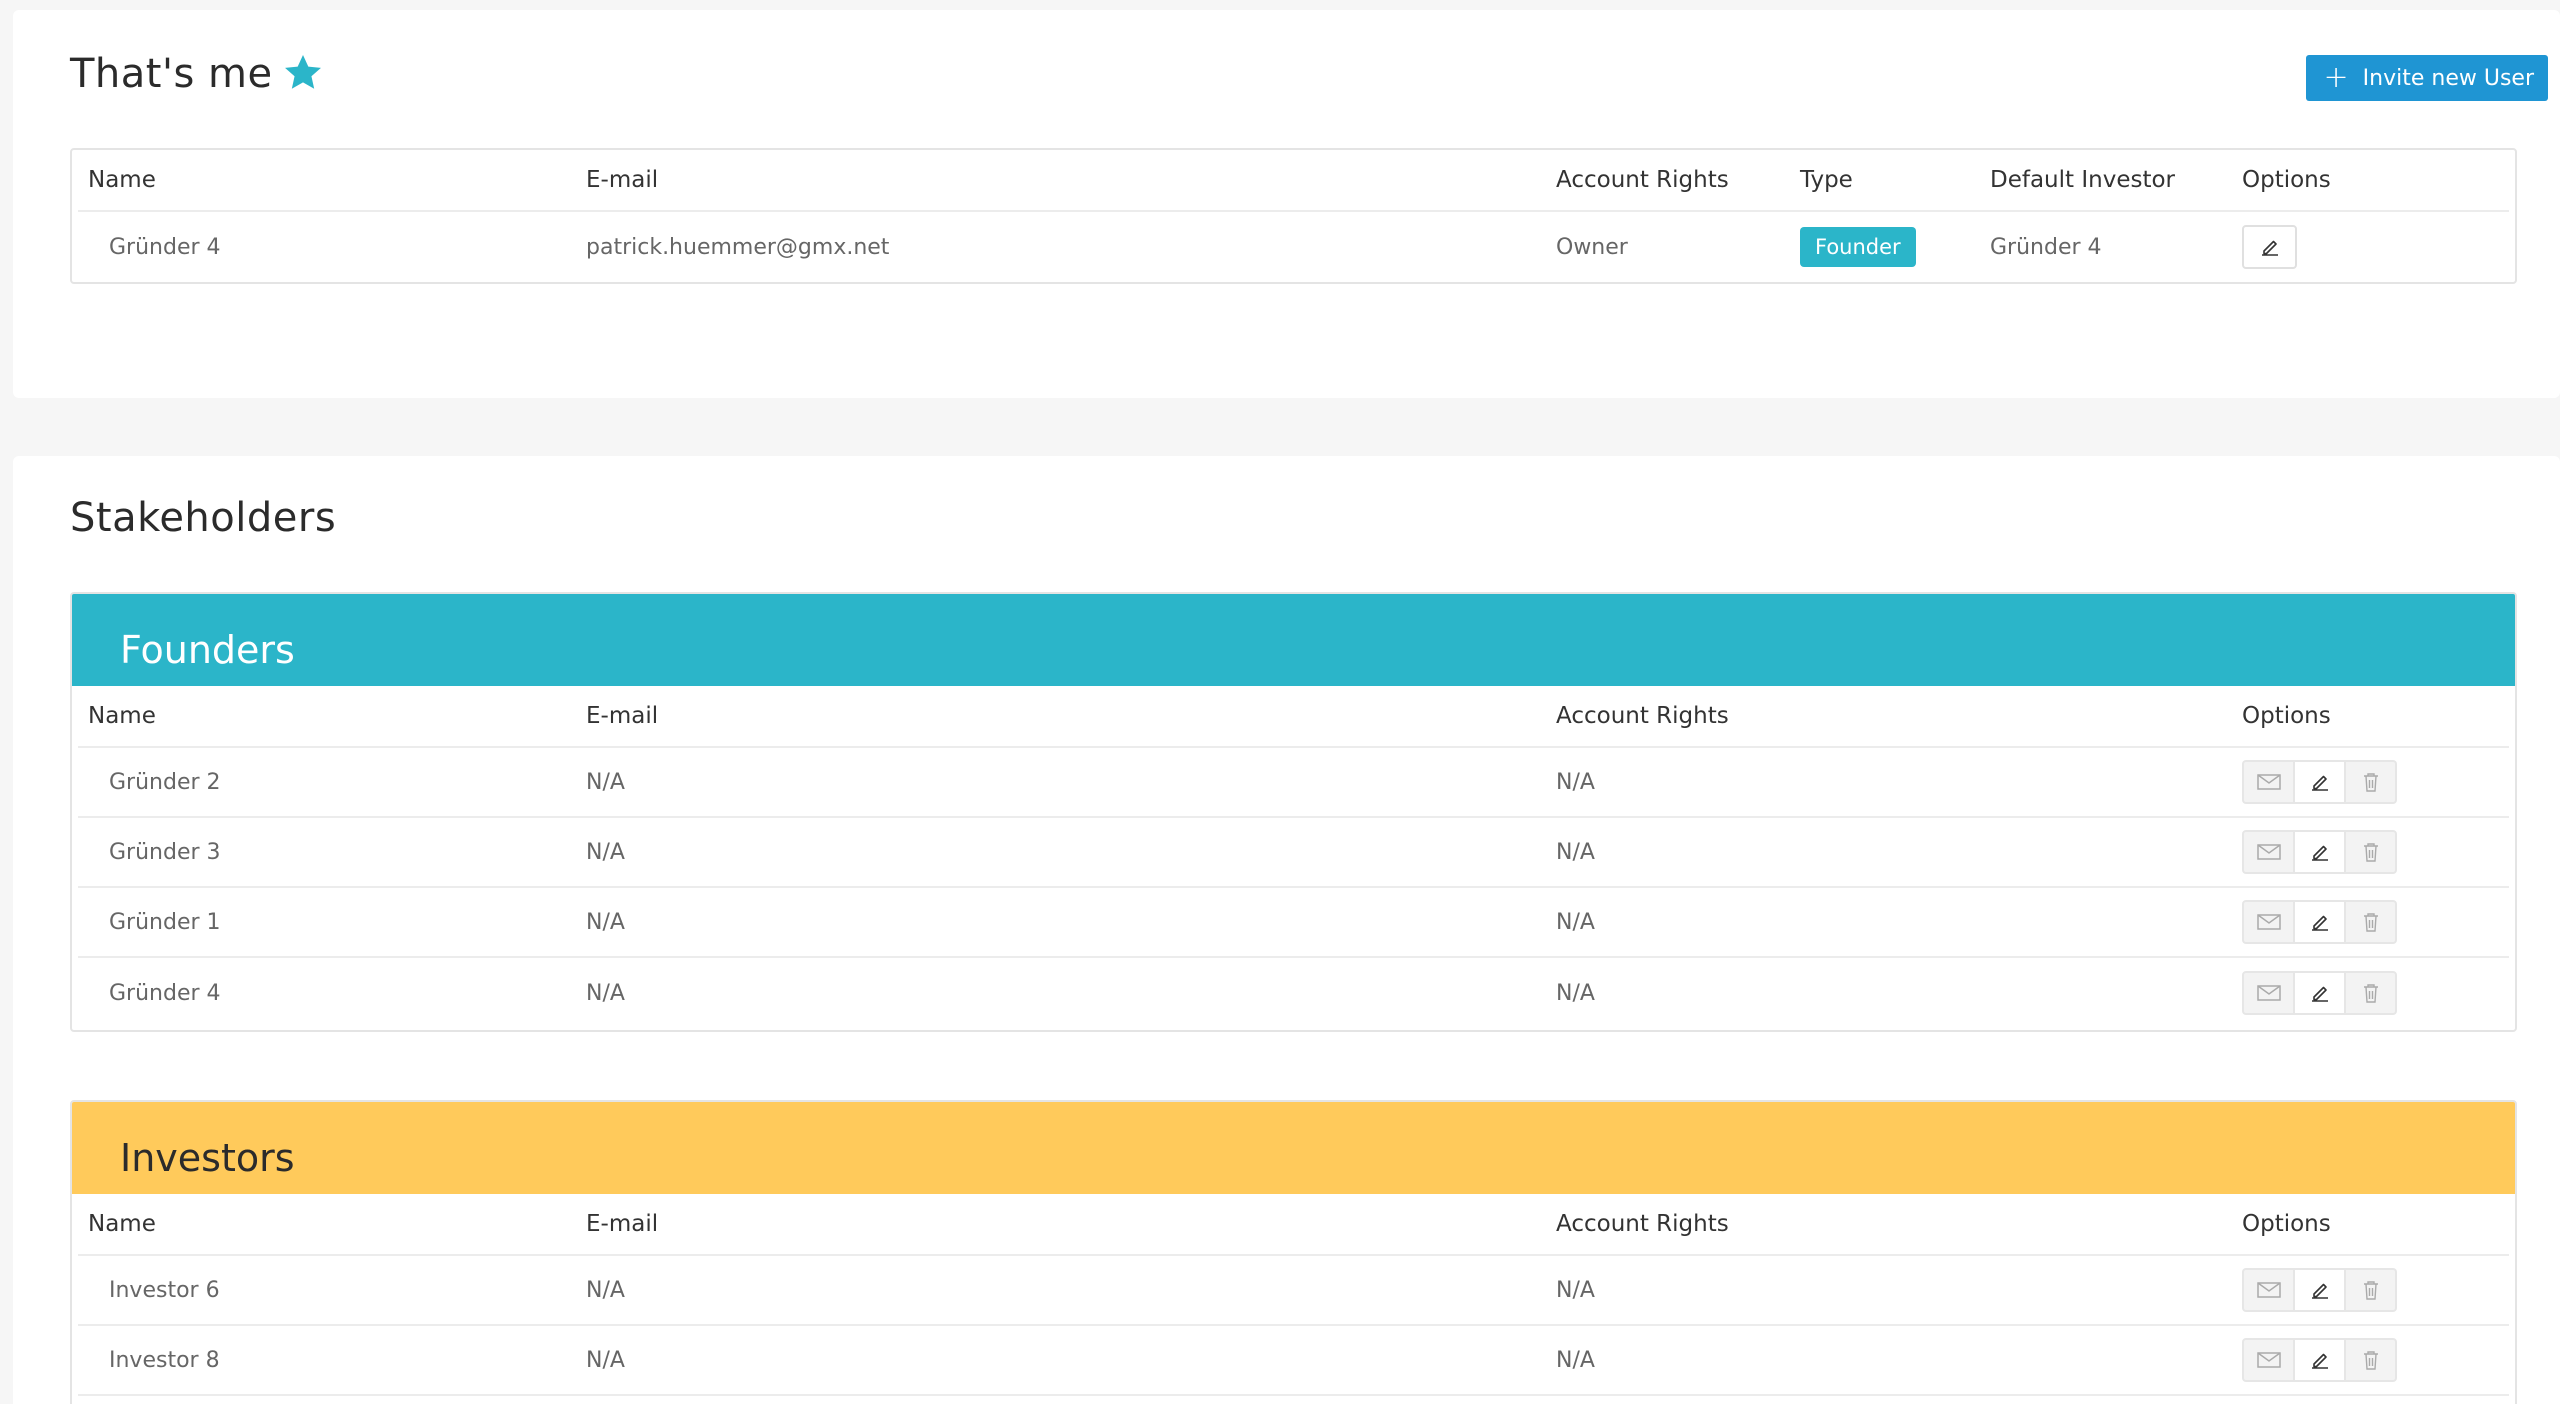 The image size is (2560, 1404). What do you see at coordinates (2336, 77) in the screenshot?
I see `plus-icon: +` at bounding box center [2336, 77].